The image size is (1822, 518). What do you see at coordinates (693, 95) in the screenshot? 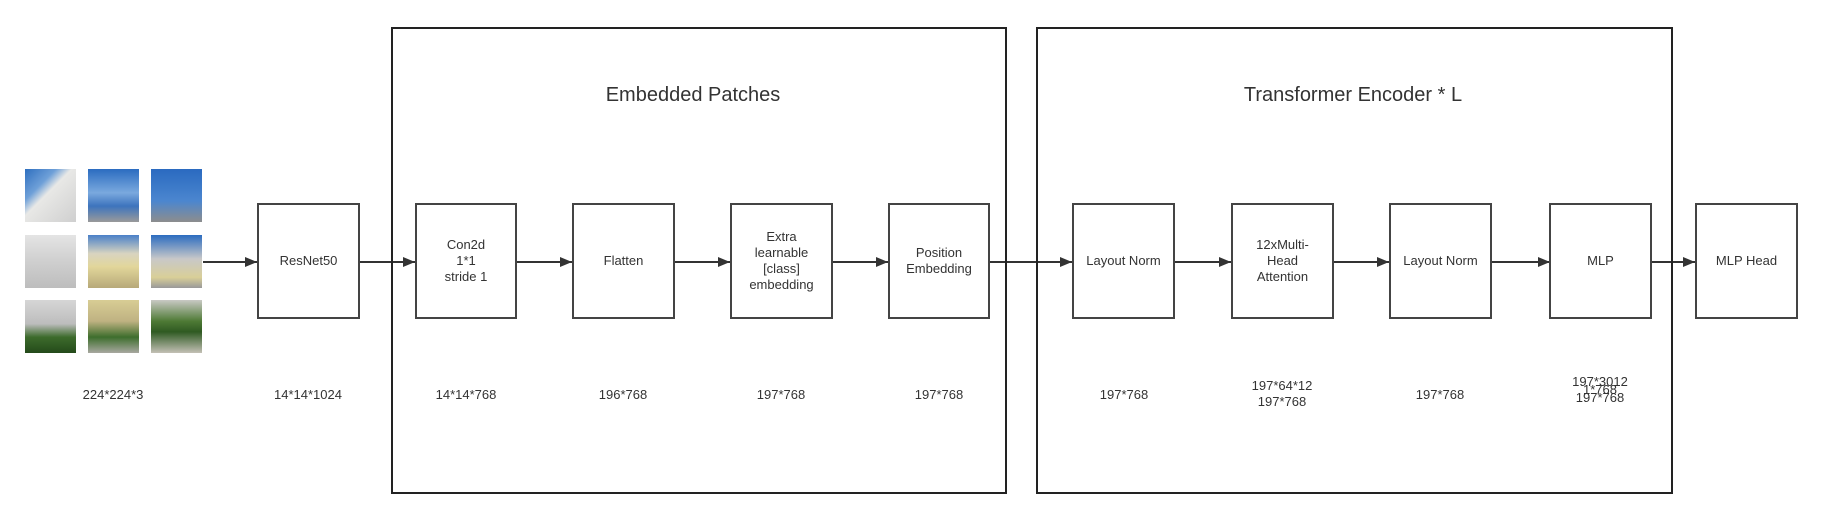
I see `embedded-patches-title: Embedded Patches` at bounding box center [693, 95].